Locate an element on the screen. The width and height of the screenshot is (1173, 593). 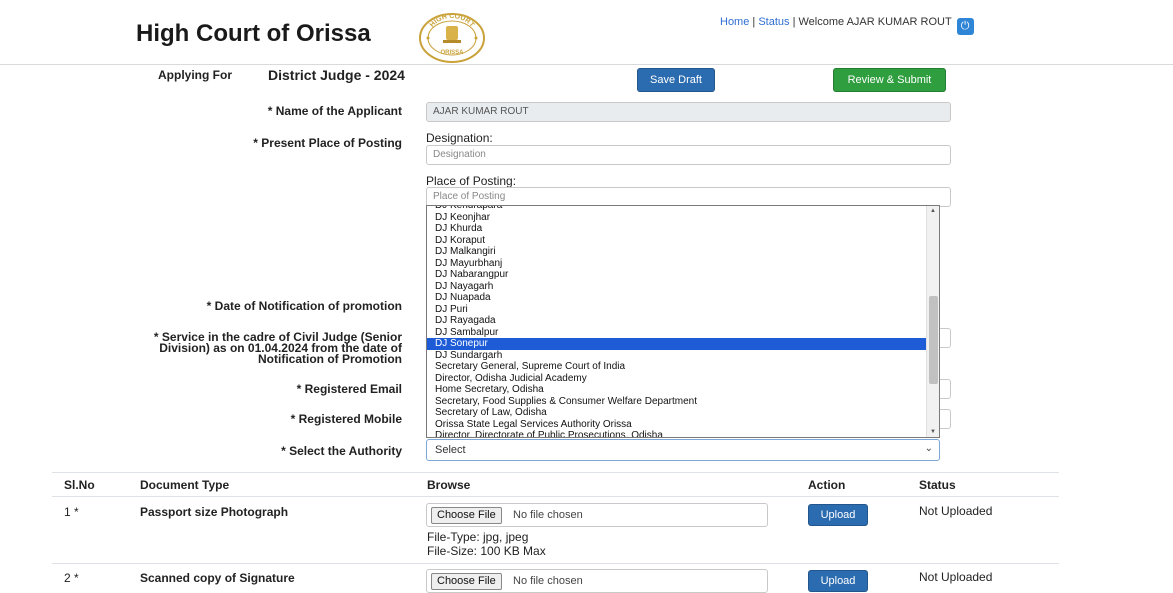
applicant-name-label: * Name of the Applicant is located at coordinates (334, 111).